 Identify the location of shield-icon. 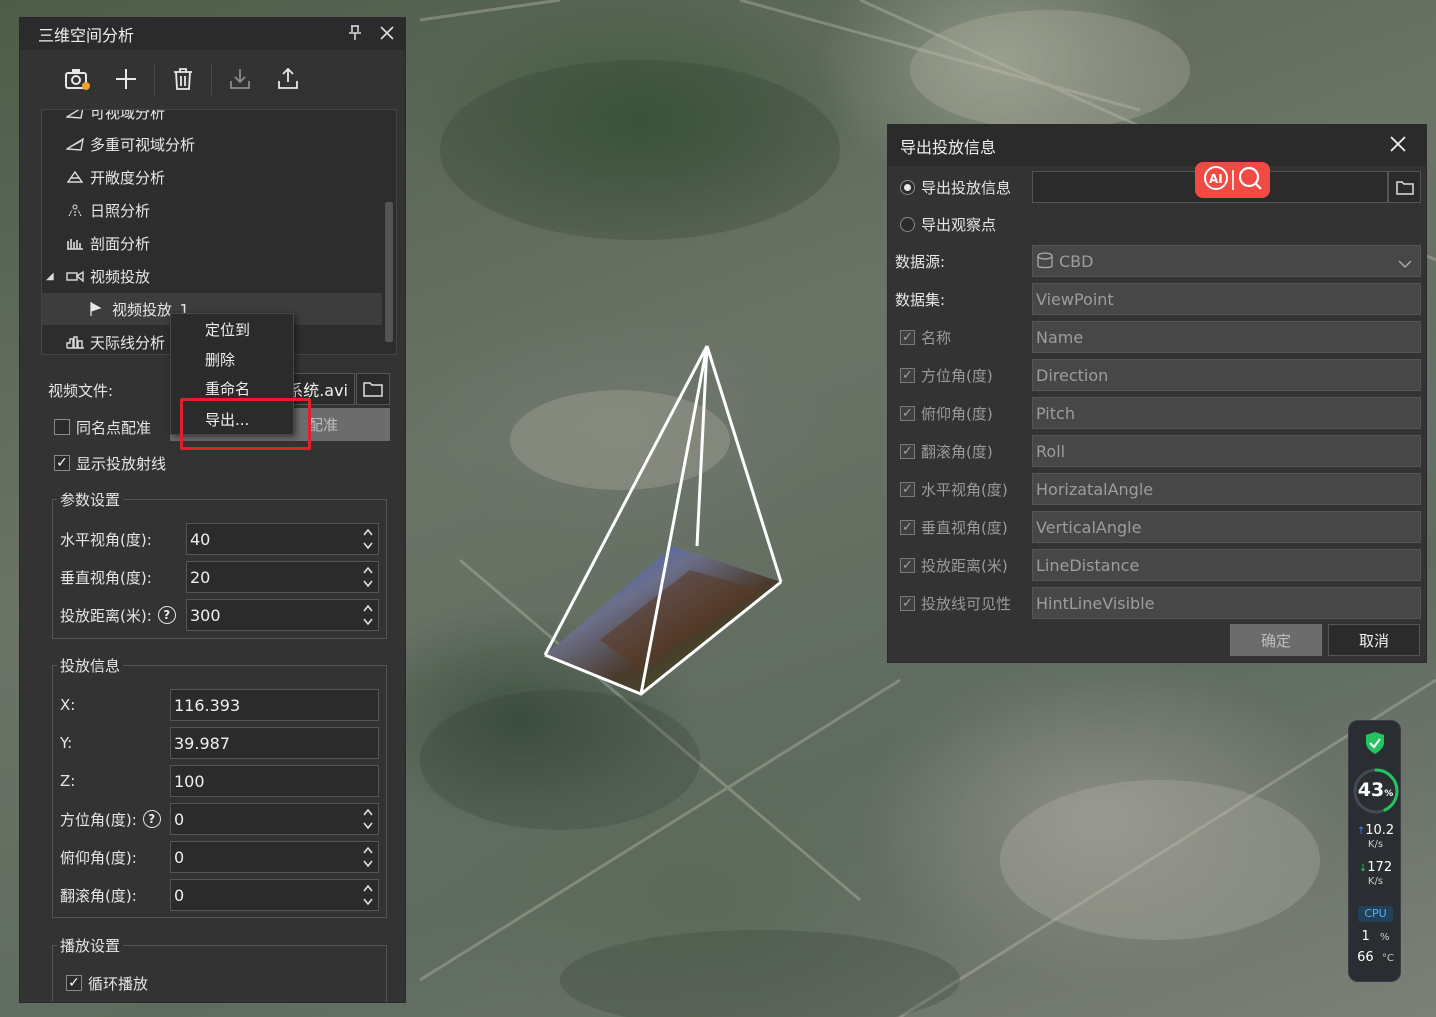
(1375, 745).